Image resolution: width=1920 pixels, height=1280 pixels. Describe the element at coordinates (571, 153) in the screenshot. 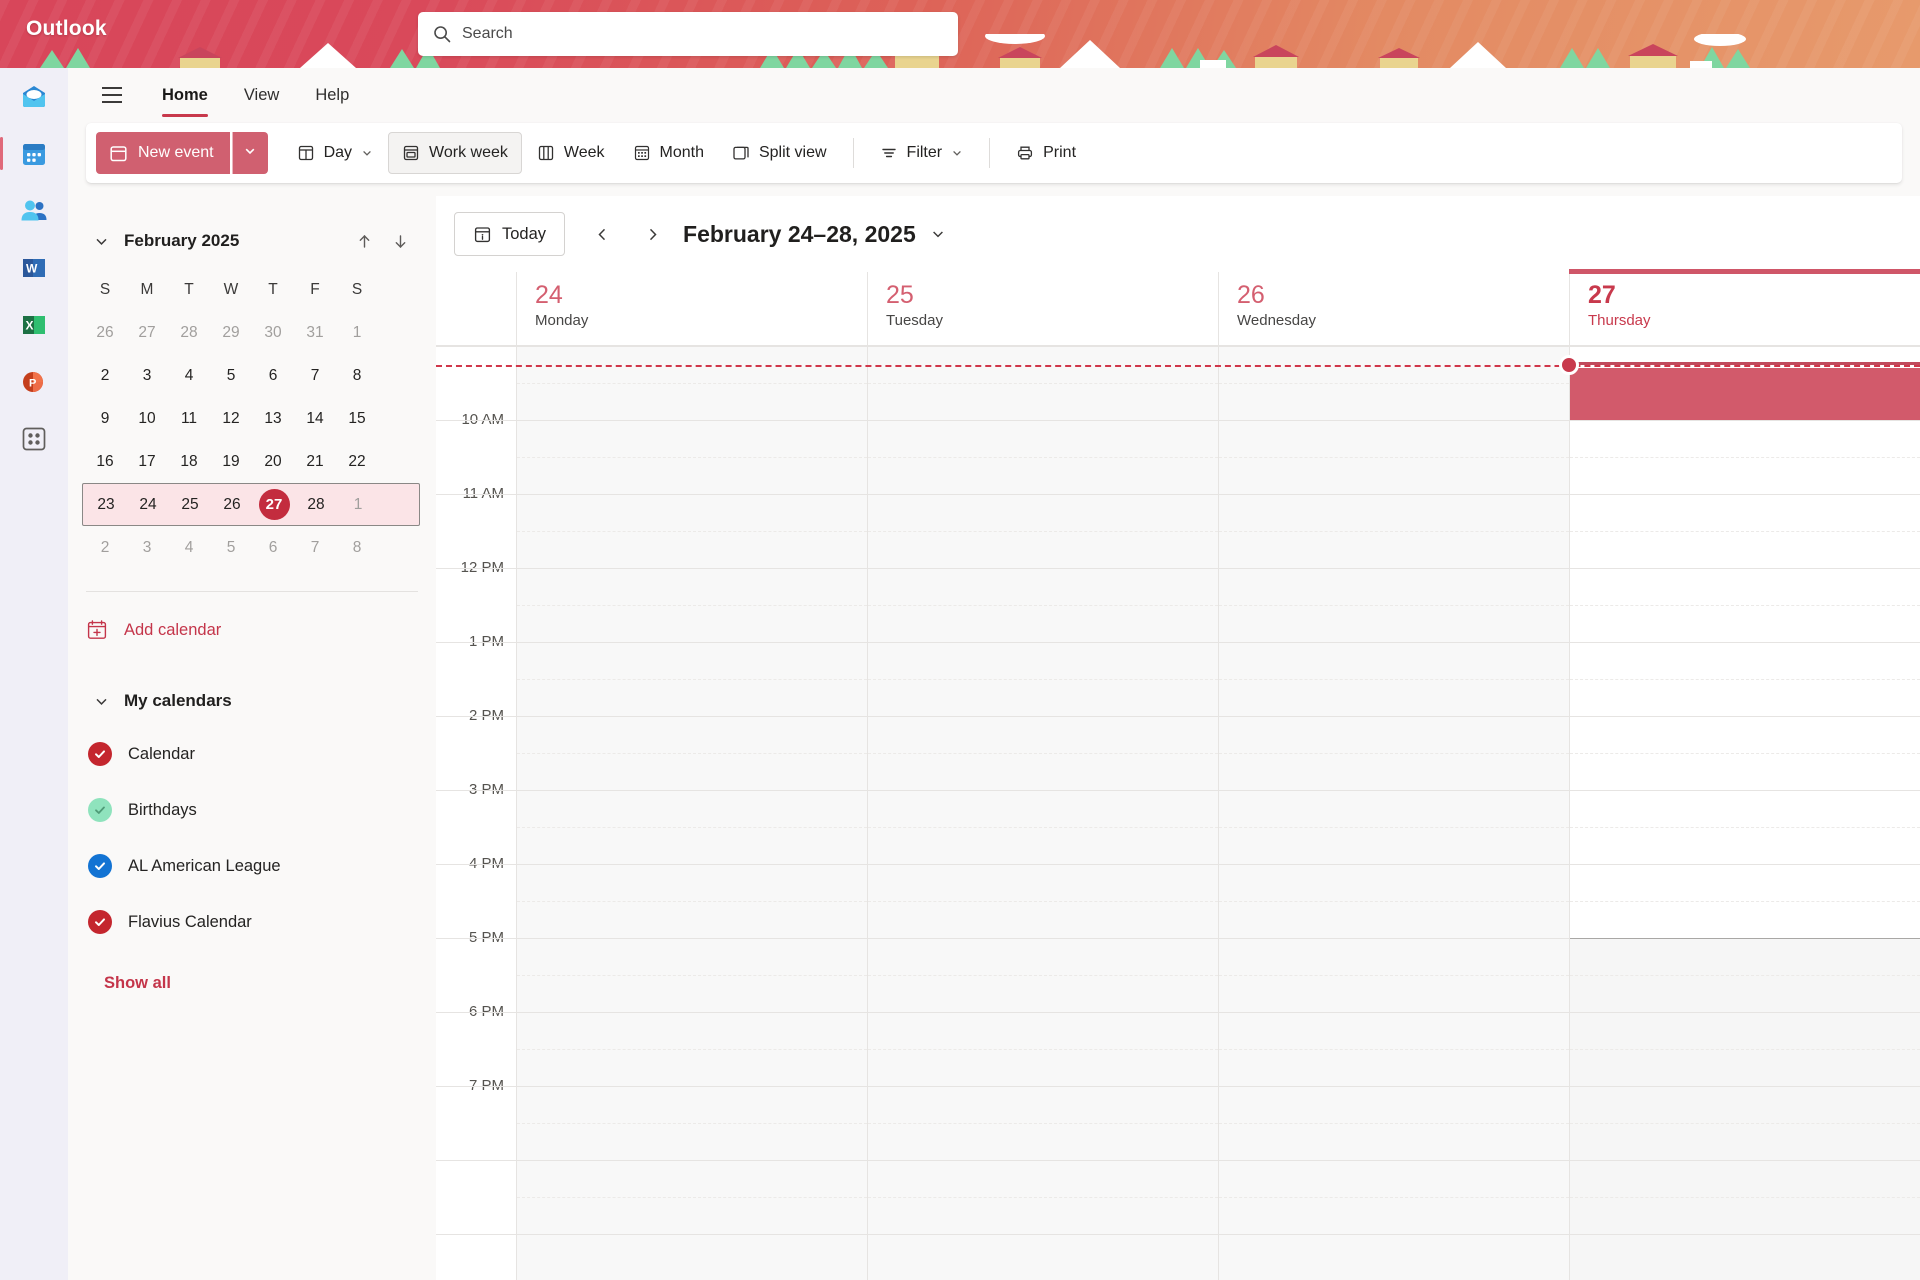

I see `view-week-button: Week` at that location.